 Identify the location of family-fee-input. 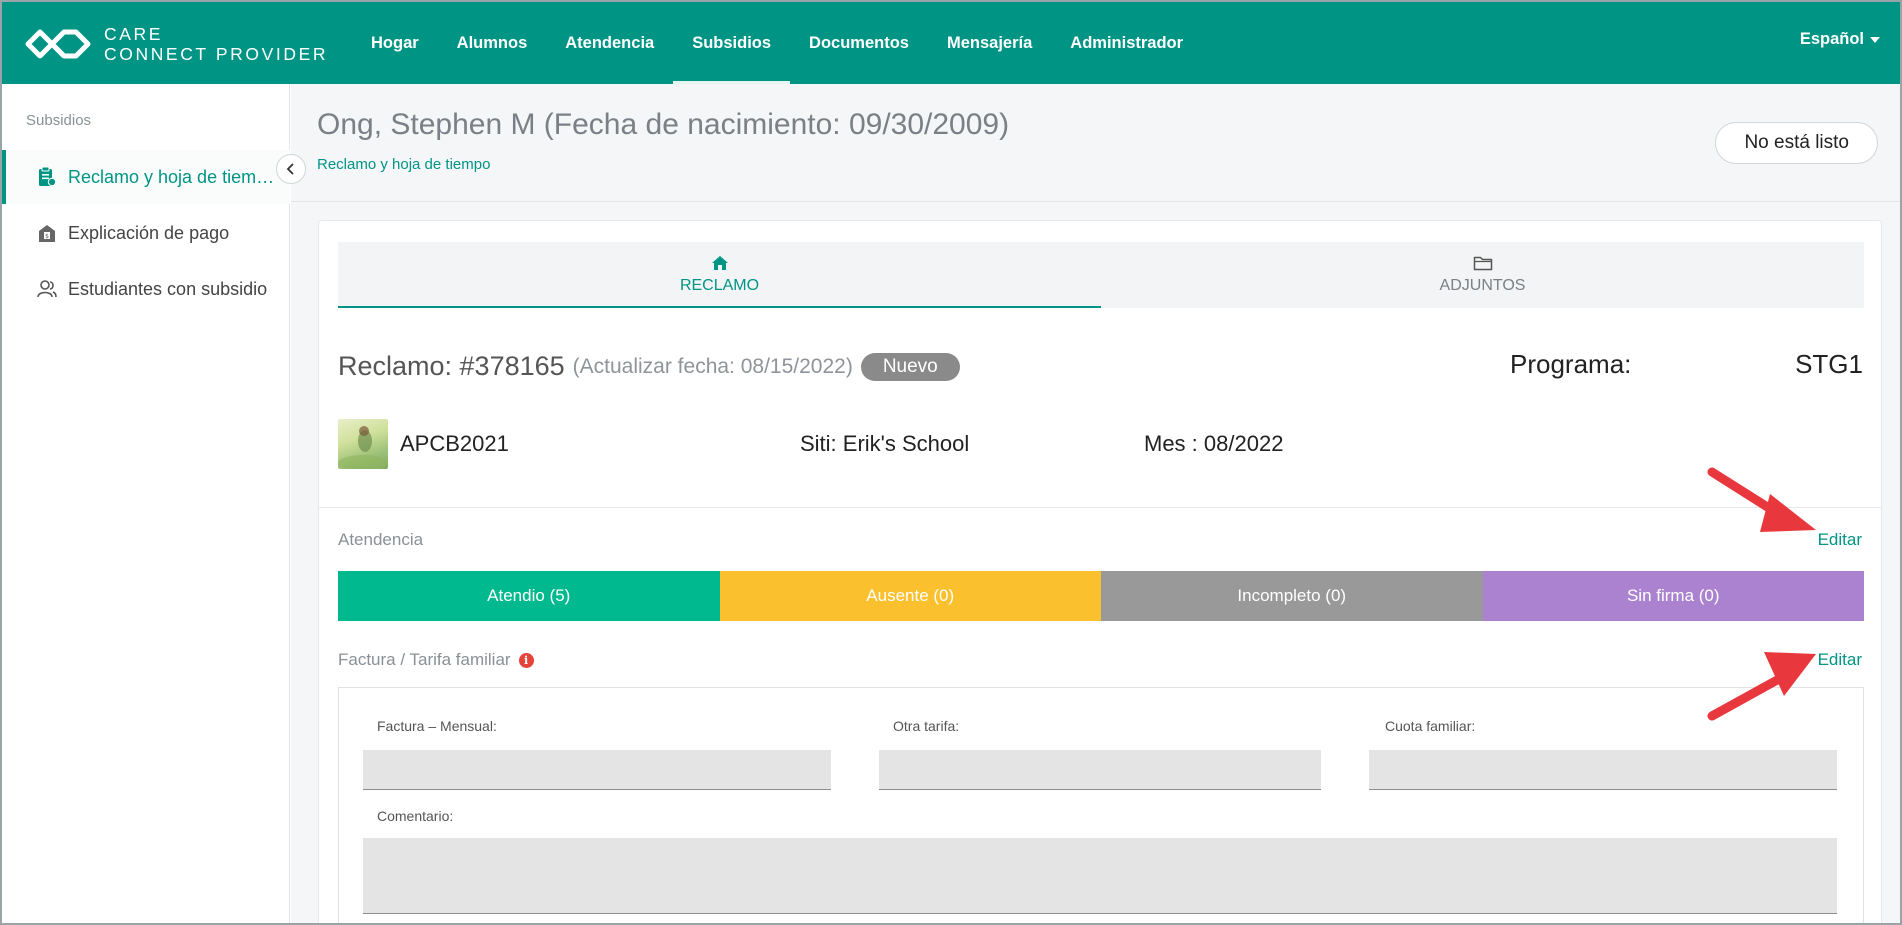
(1603, 770).